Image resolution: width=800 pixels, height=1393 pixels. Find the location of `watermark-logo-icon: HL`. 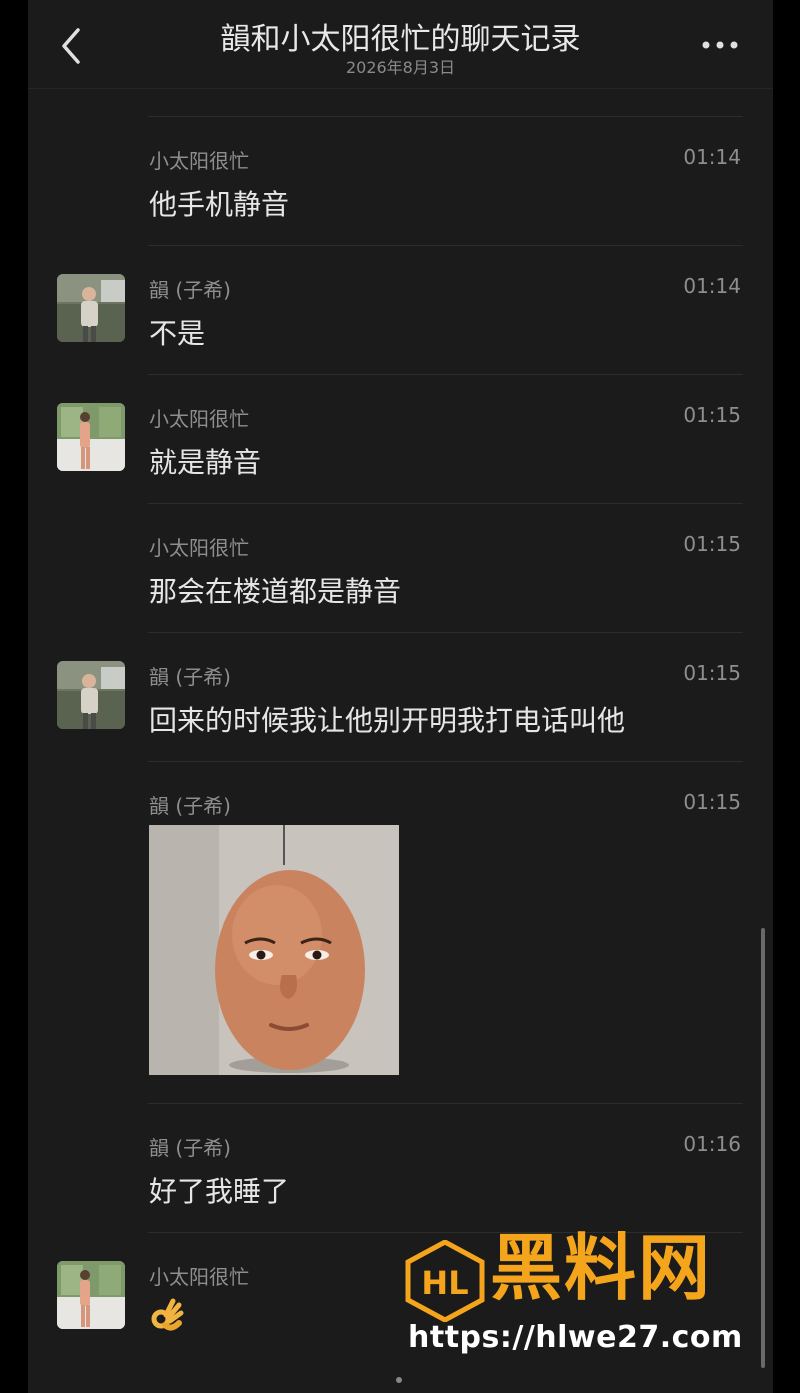

watermark-logo-icon: HL is located at coordinates (445, 1281).